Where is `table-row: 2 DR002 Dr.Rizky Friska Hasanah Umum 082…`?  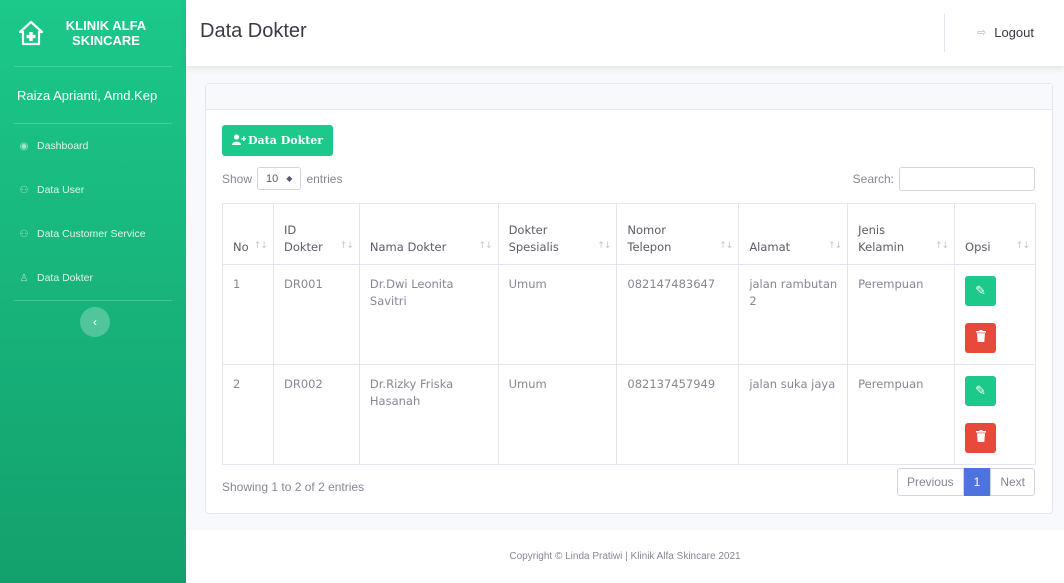
table-row: 2 DR002 Dr.Rizky Friska Hasanah Umum 082… is located at coordinates (629, 414).